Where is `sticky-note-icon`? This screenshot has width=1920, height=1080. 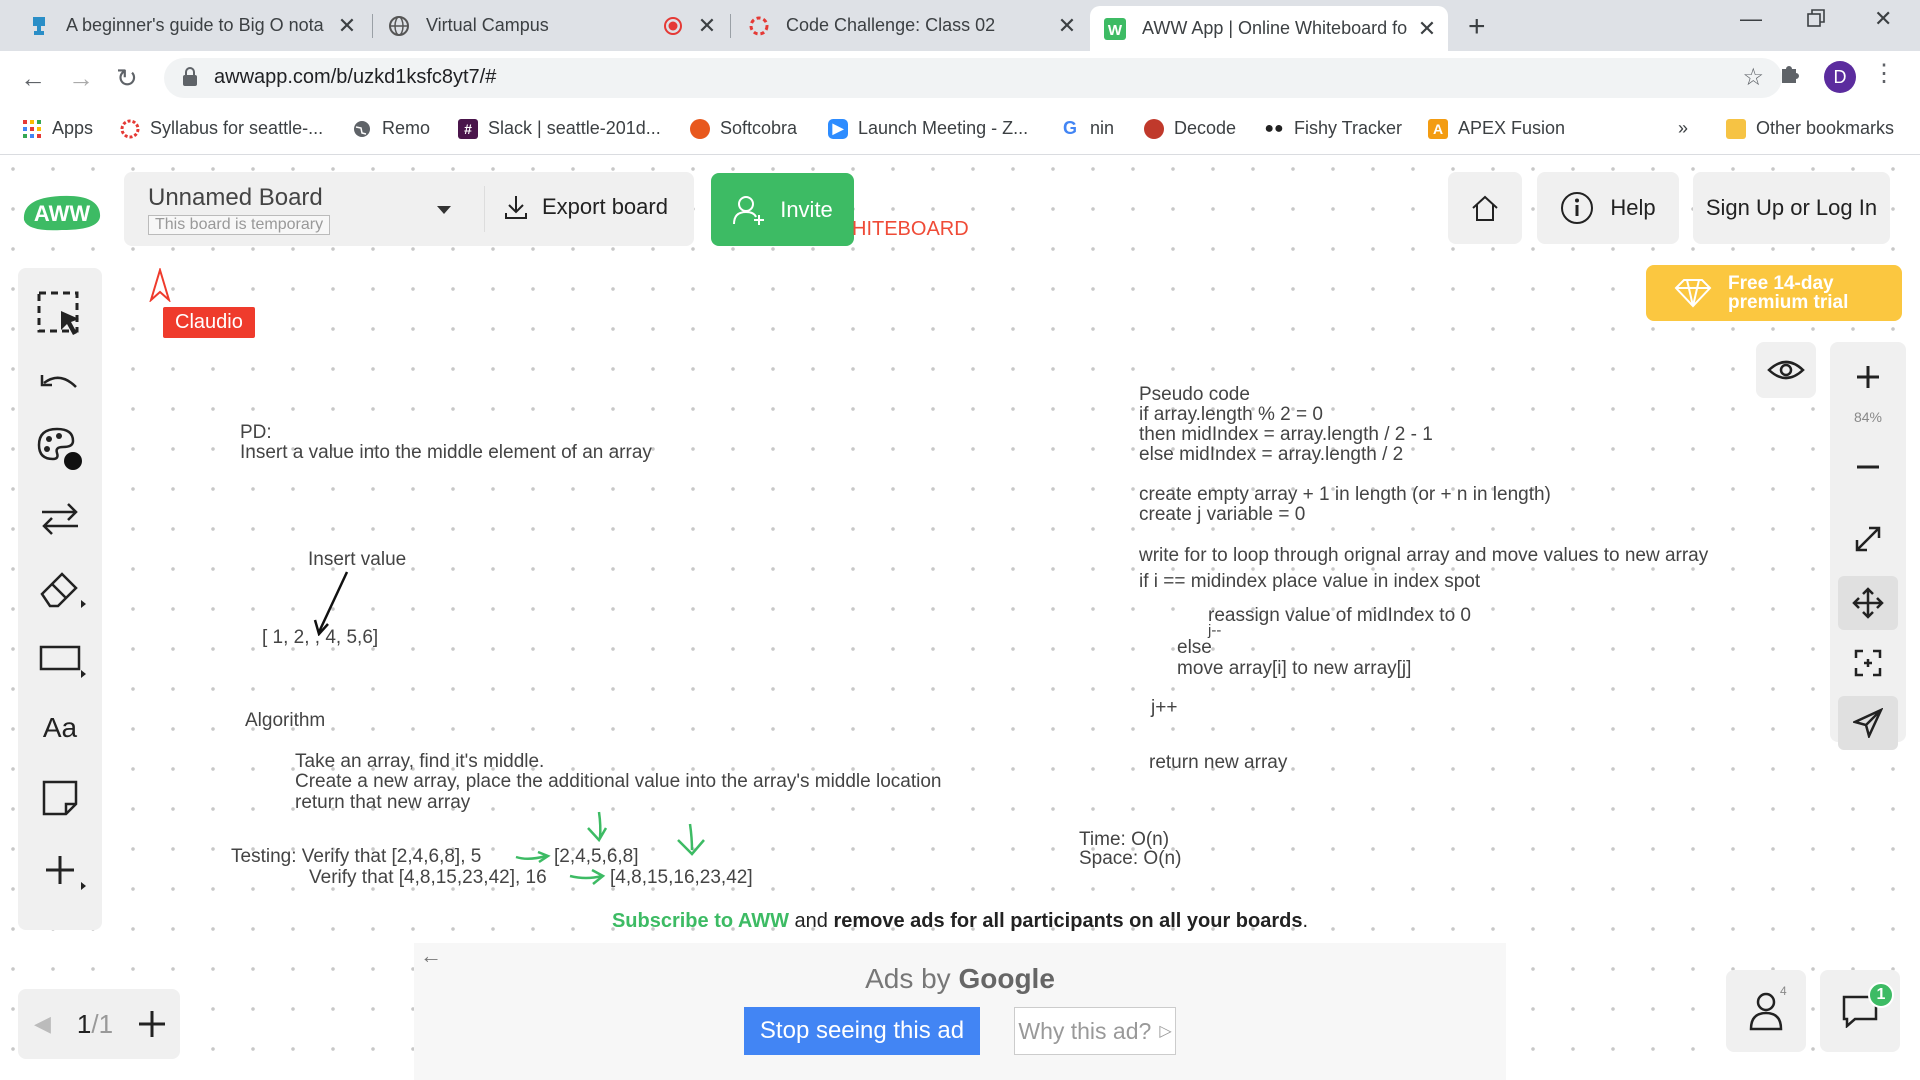
sticky-note-icon is located at coordinates (60, 798).